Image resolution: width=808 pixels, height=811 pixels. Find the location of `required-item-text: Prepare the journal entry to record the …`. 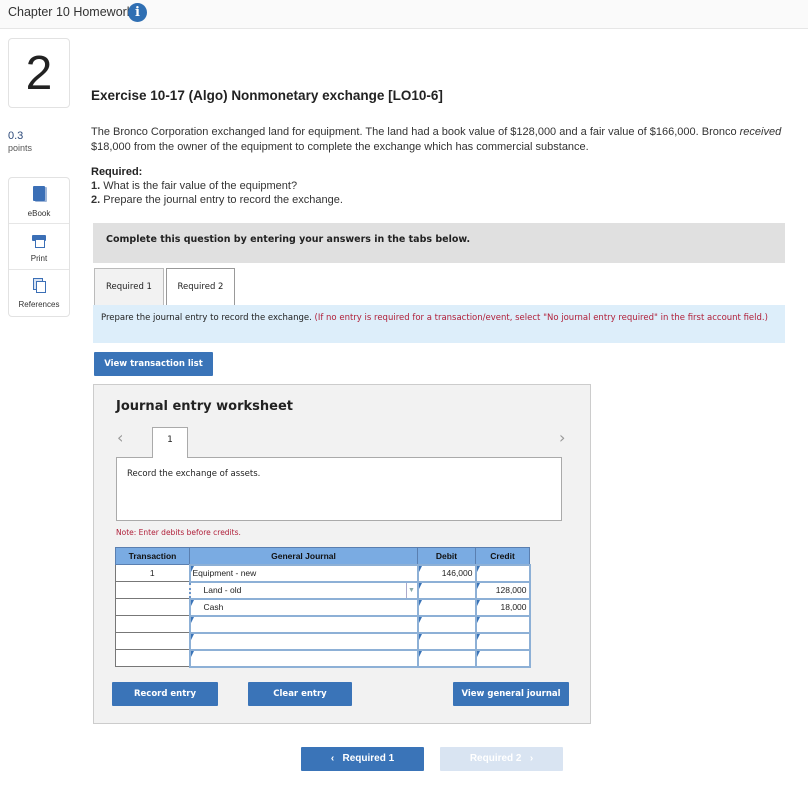

required-item-text: Prepare the journal entry to record the … is located at coordinates (221, 200).